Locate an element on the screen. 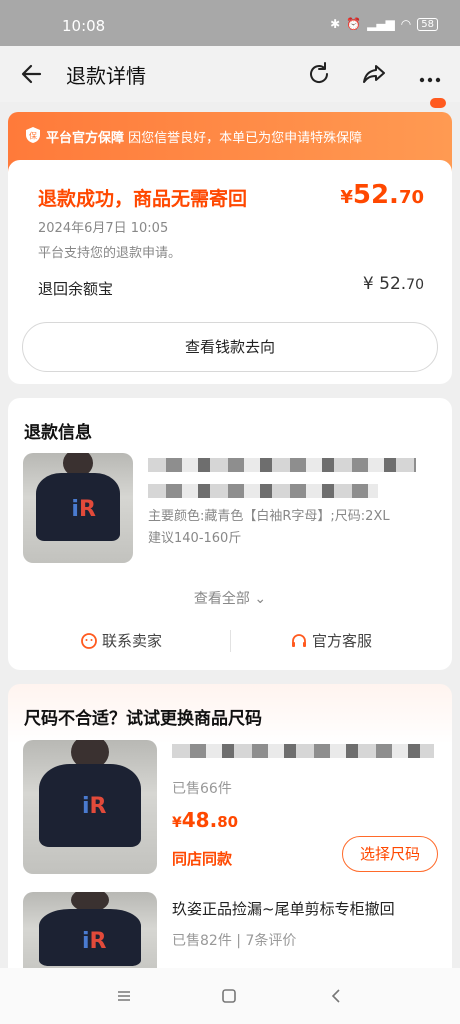  blurred-product-title is located at coordinates (282, 465).